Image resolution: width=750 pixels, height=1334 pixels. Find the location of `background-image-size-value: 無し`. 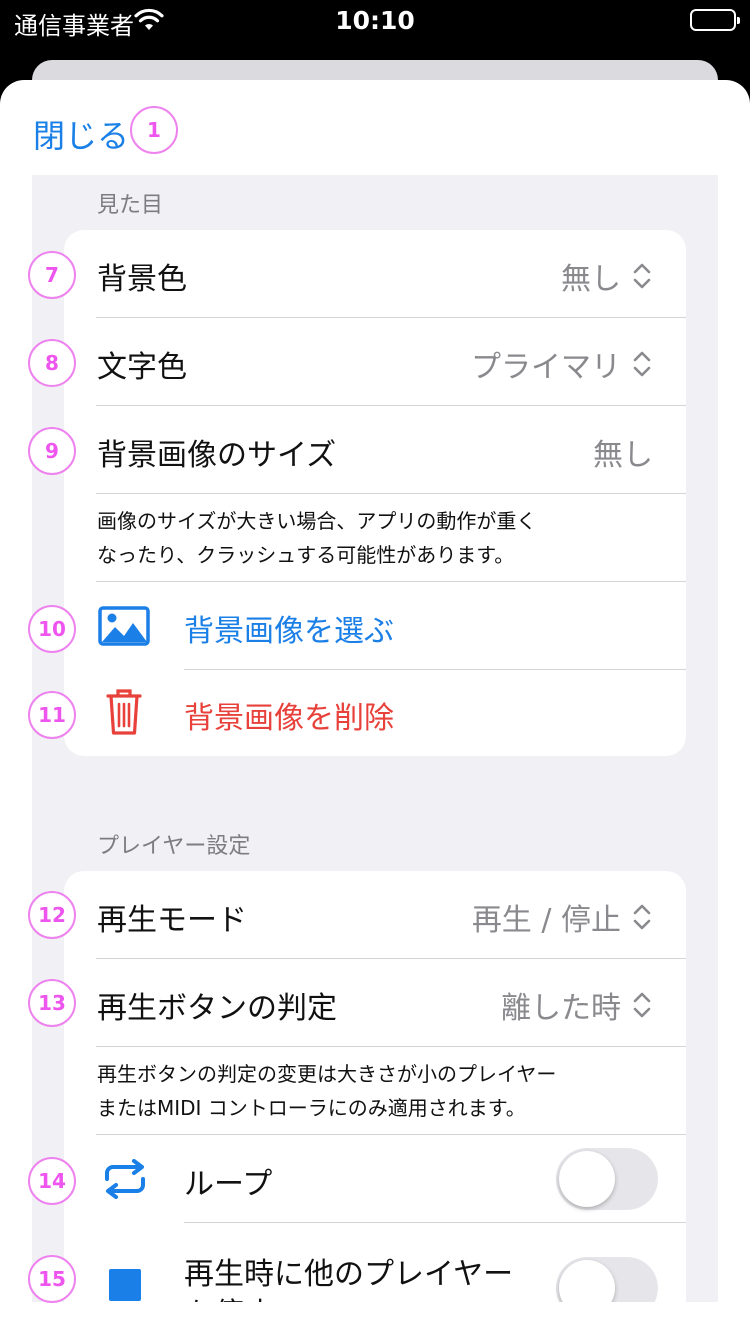

background-image-size-value: 無し is located at coordinates (623, 455).